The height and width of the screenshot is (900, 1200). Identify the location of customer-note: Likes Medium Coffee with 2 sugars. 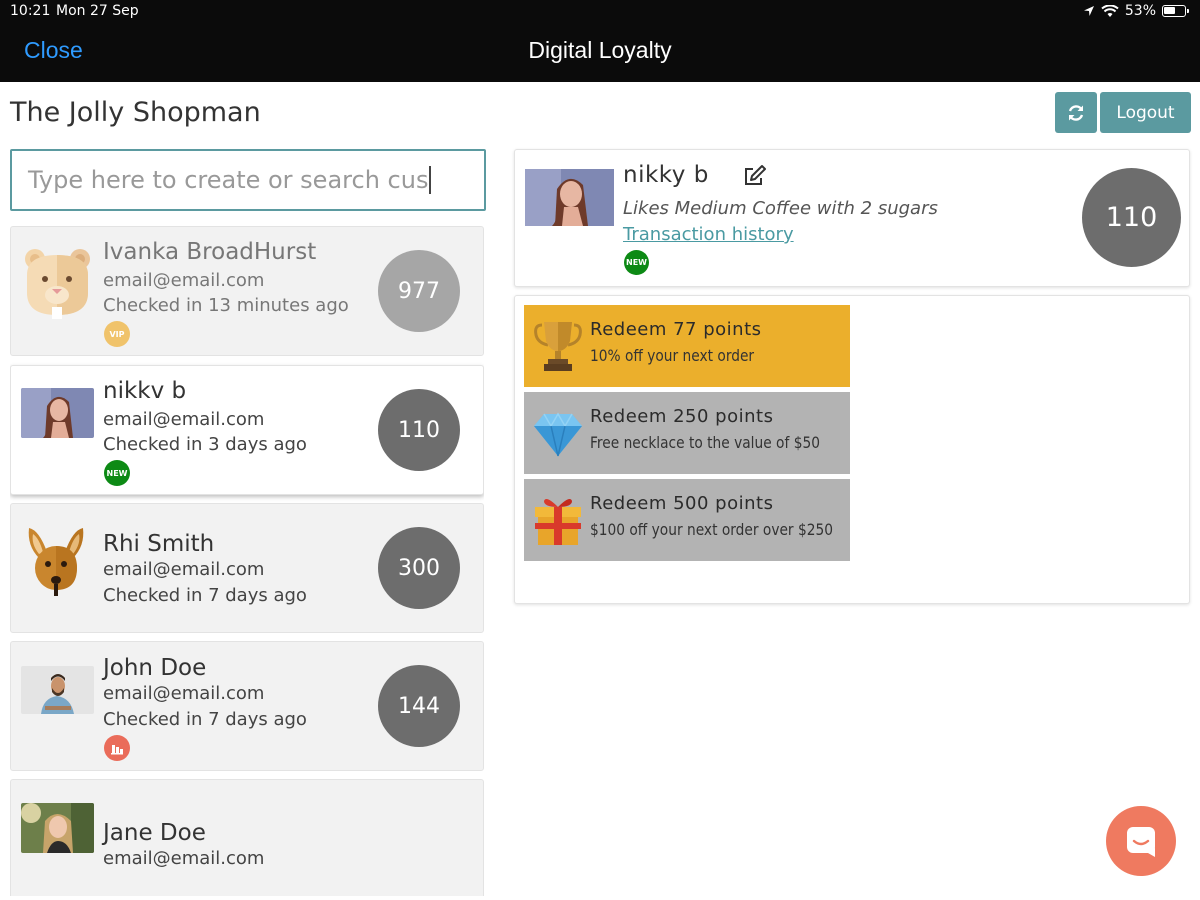
(780, 208).